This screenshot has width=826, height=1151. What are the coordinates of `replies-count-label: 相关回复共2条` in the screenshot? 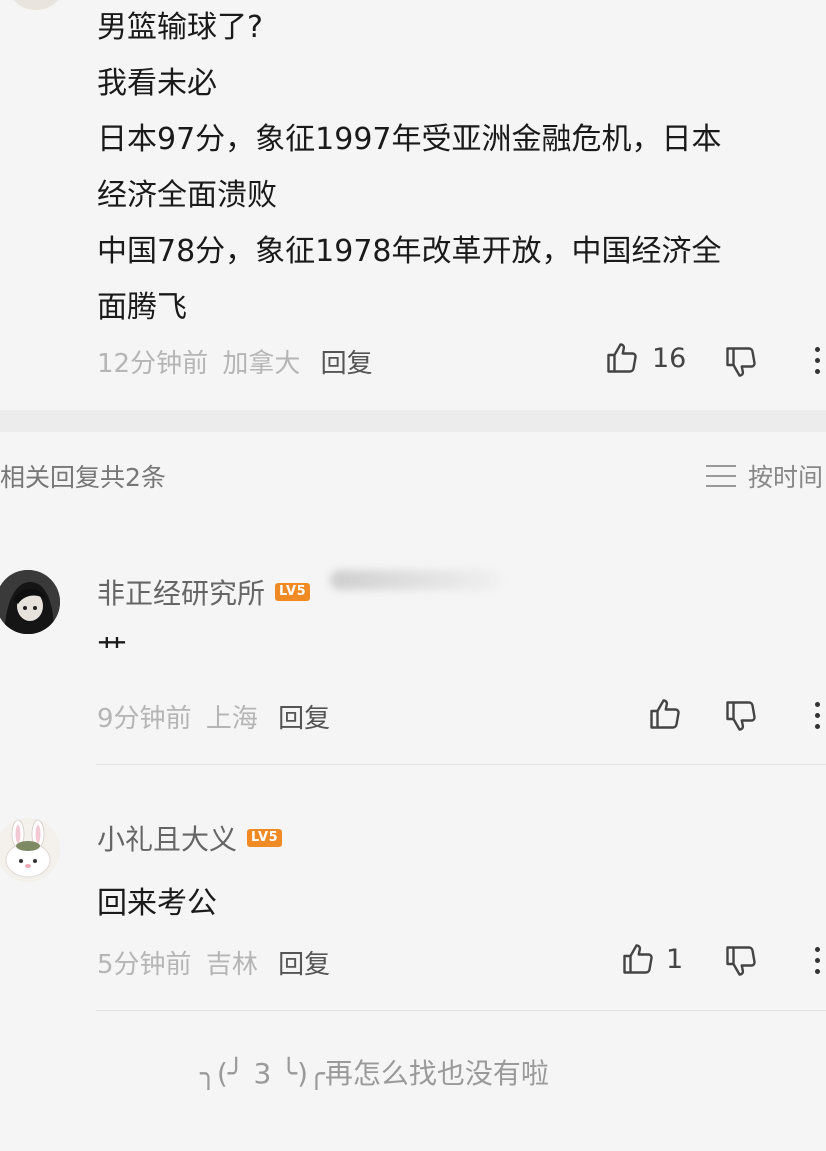 It's located at (83, 477).